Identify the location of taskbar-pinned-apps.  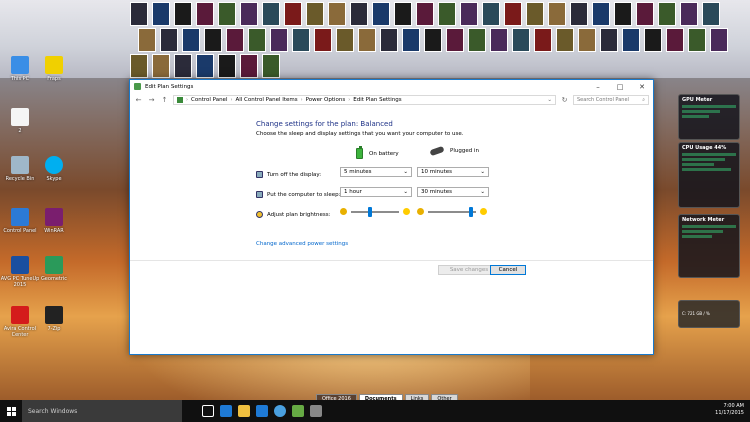
(262, 411).